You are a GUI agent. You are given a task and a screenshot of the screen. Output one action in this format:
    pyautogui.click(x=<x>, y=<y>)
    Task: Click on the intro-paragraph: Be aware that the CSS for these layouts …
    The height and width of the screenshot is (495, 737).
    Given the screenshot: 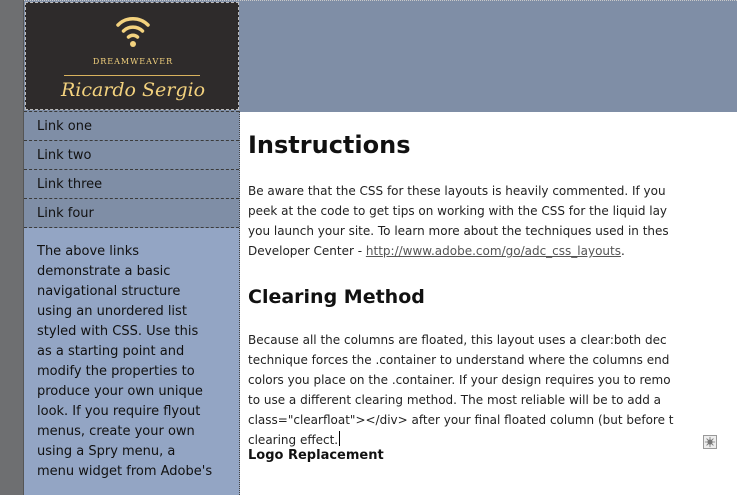 What is the action you would take?
    pyautogui.click(x=458, y=221)
    